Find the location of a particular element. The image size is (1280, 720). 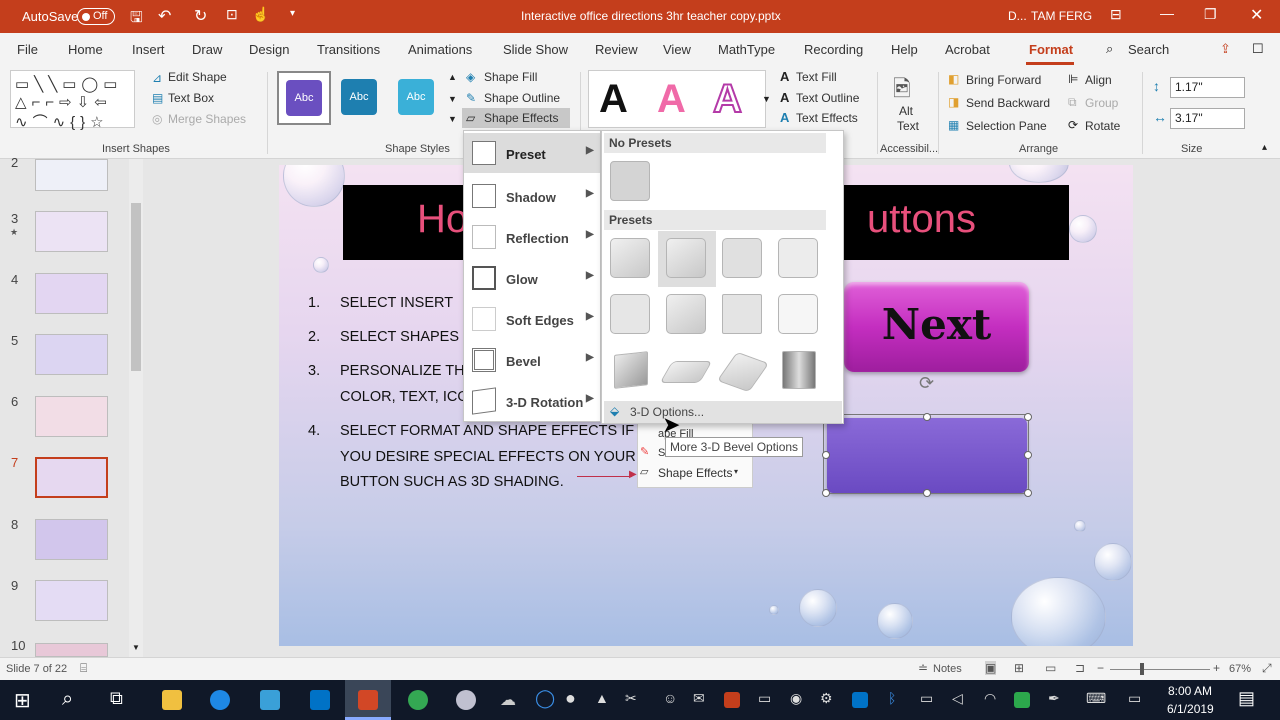

user-name: TAM FERG is located at coordinates (1061, 16).